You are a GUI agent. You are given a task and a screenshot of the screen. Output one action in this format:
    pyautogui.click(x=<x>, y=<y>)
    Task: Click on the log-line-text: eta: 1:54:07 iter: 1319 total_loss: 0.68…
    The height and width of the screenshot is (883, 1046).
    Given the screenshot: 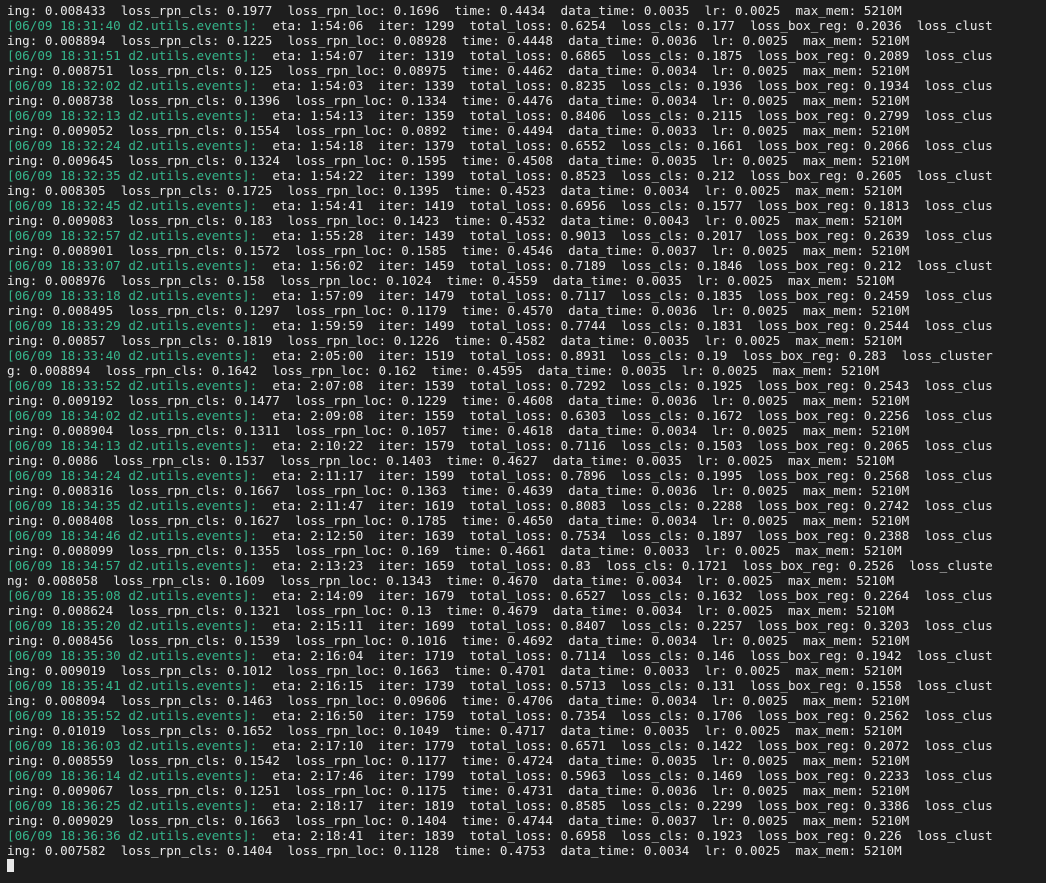 What is the action you would take?
    pyautogui.click(x=625, y=55)
    